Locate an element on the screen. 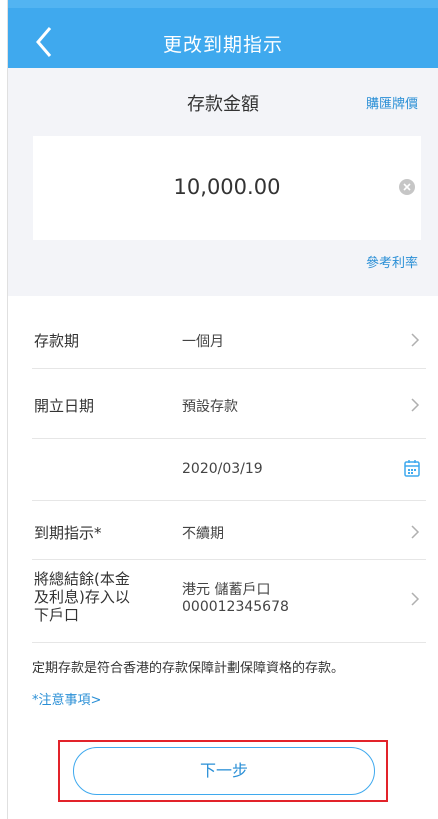 The width and height of the screenshot is (438, 819). fx-rate-link: 購匯牌價 is located at coordinates (392, 102).